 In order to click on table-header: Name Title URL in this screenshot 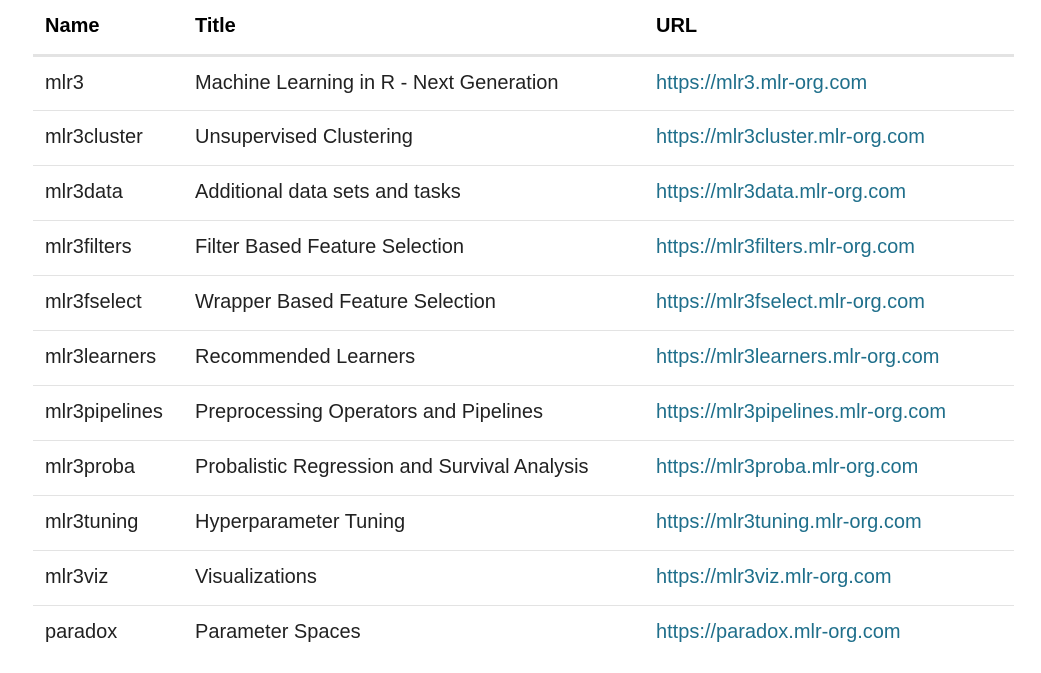, I will do `click(523, 28)`.